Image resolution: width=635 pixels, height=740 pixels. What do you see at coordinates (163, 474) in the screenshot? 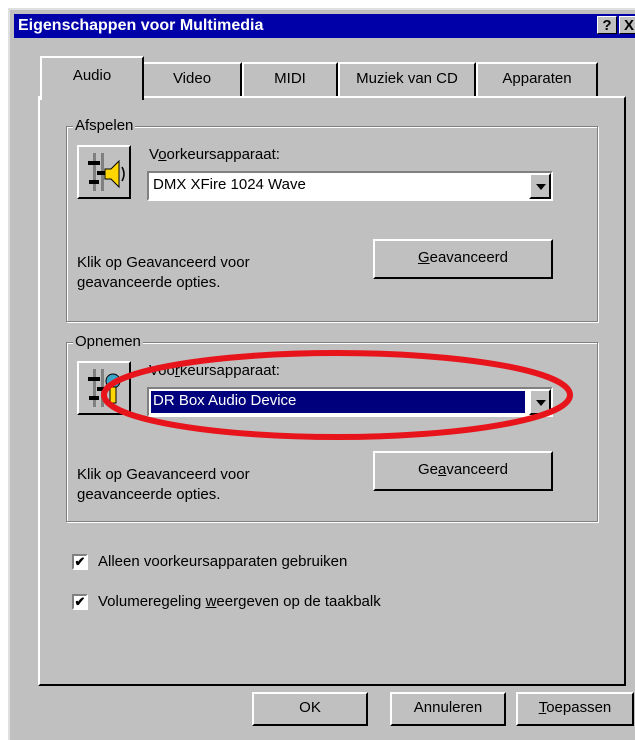
I see `recording-info-line1: Klik op Geavanceerd voor` at bounding box center [163, 474].